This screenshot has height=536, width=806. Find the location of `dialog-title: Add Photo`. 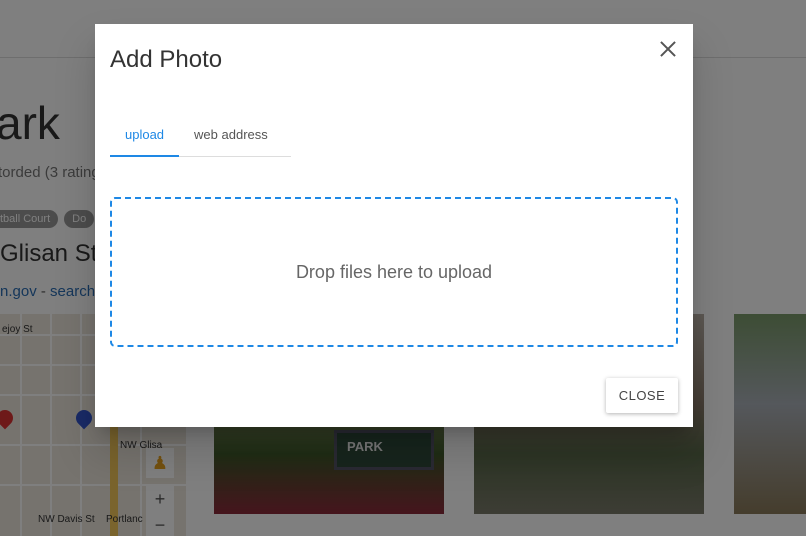

dialog-title: Add Photo is located at coordinates (166, 59).